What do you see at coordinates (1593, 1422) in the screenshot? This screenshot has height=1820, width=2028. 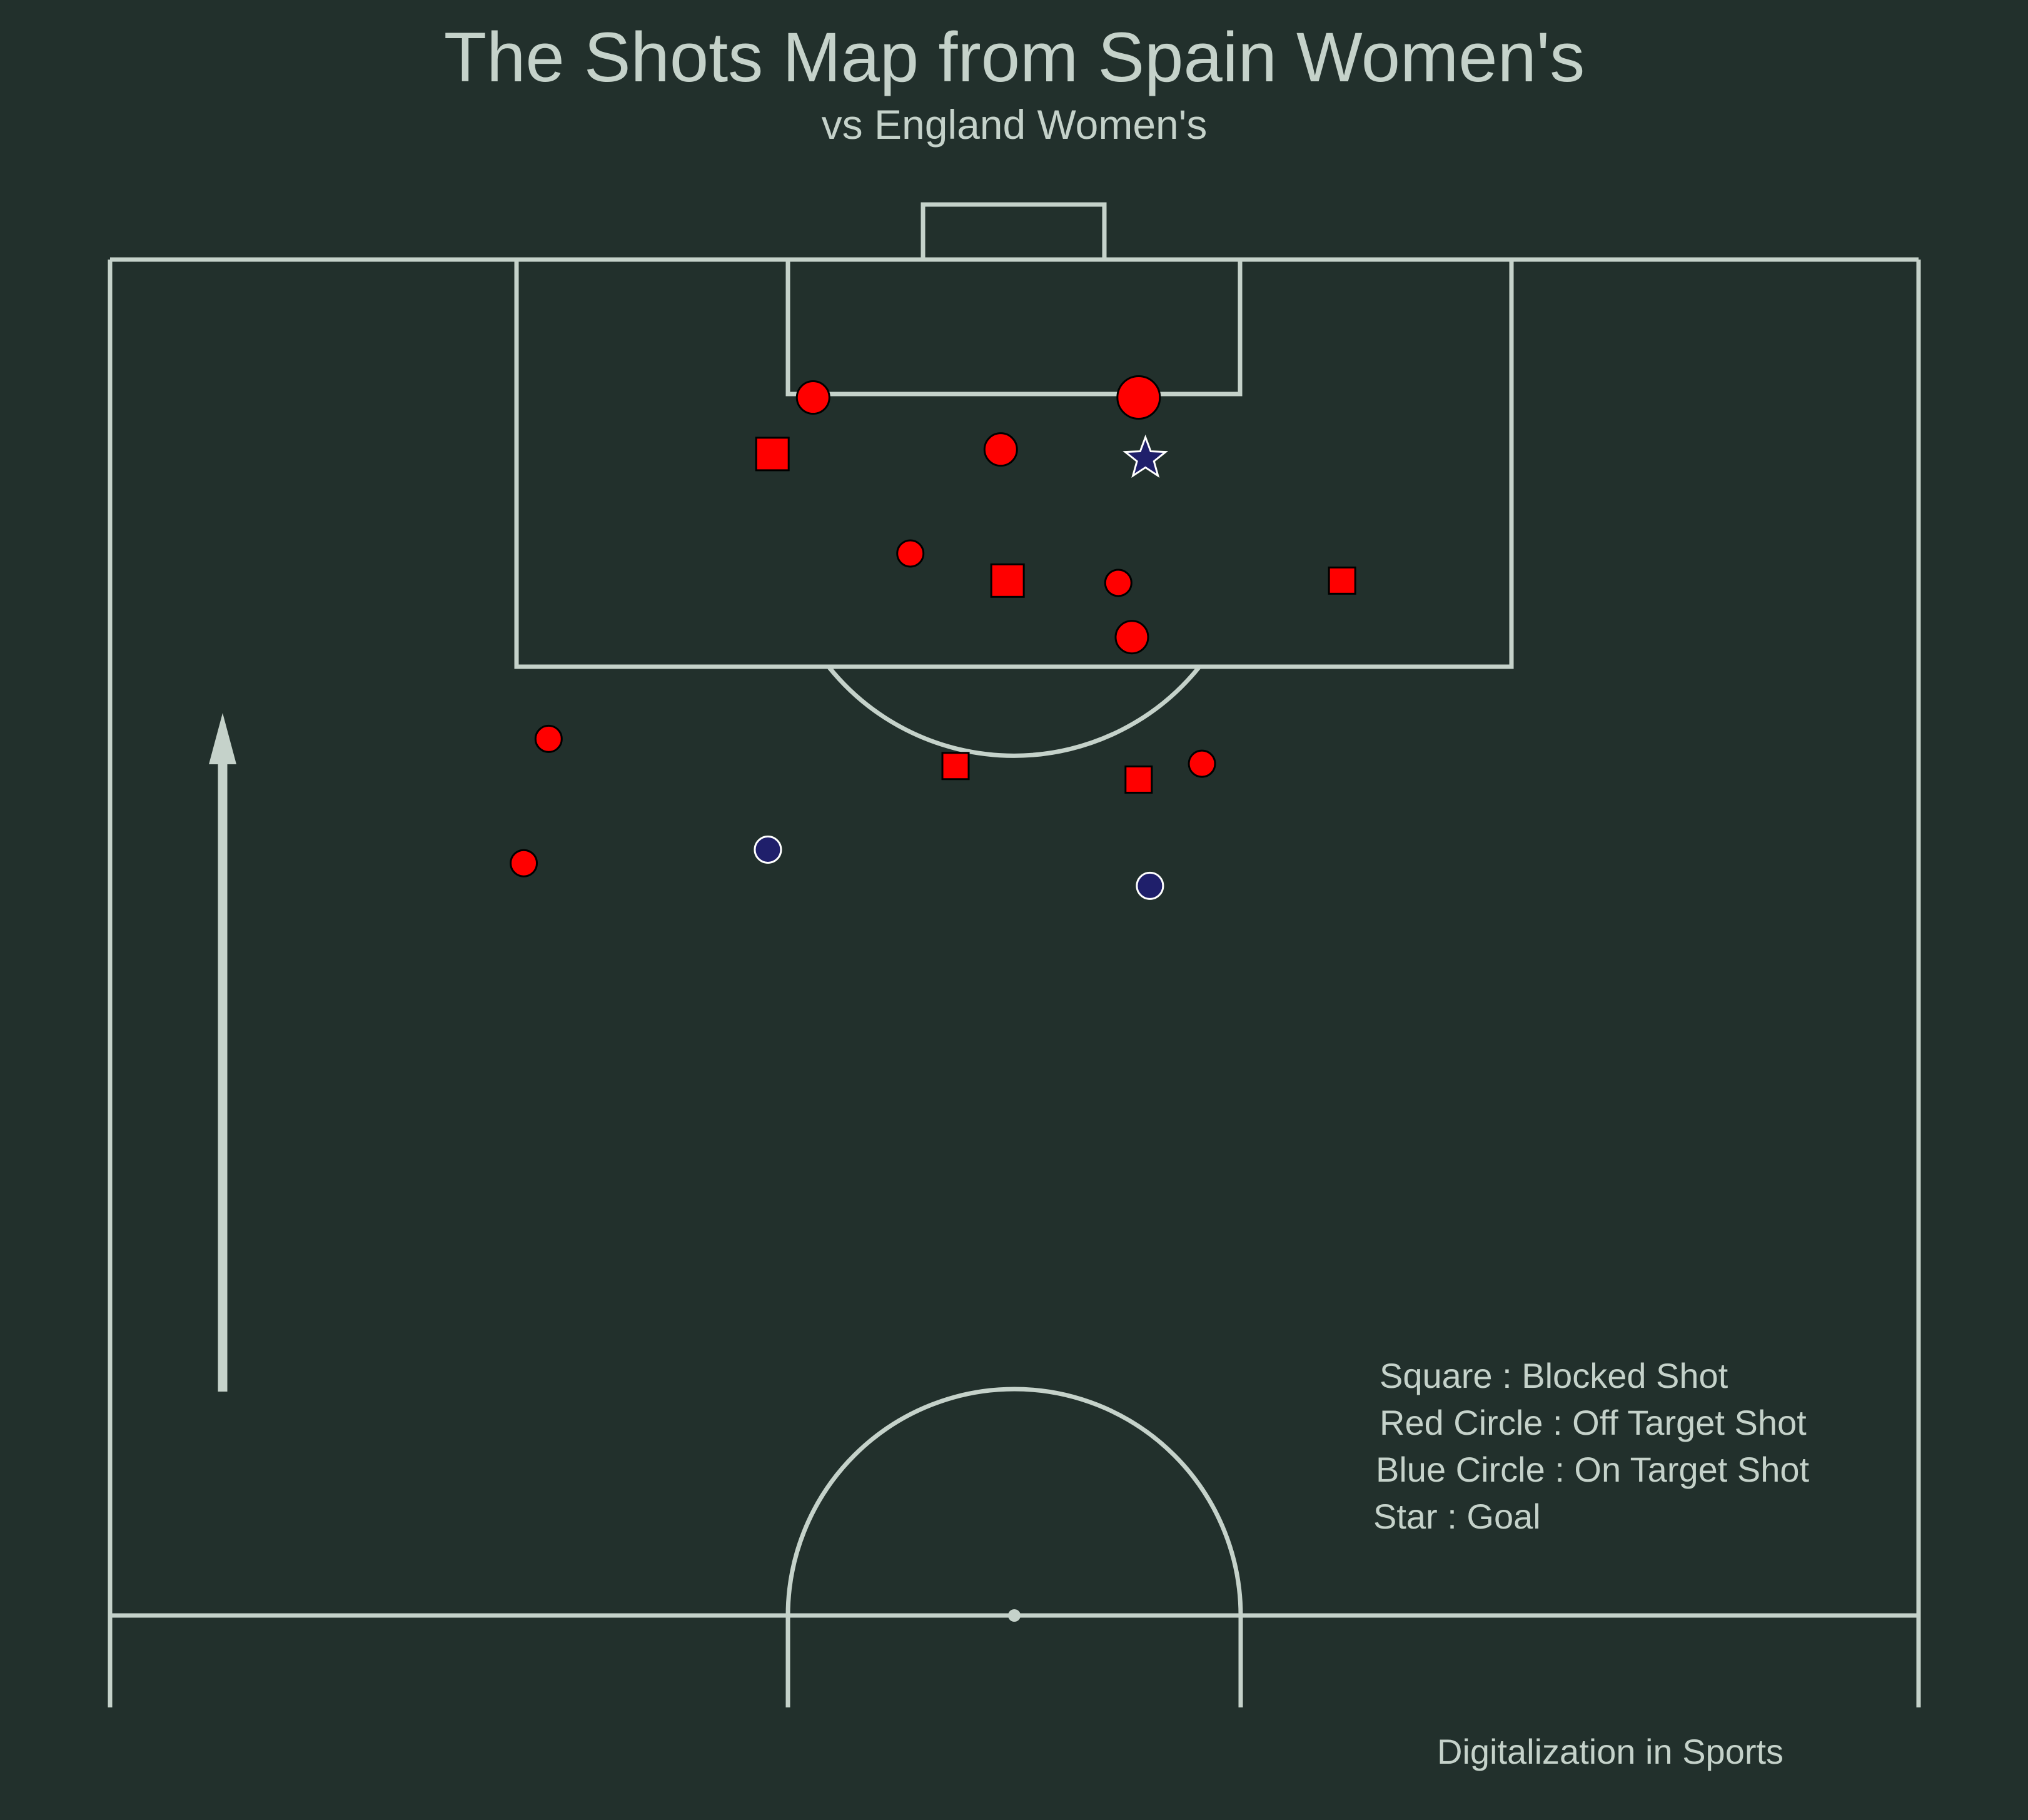 I see `legend-red-circle: Red Circle : Off Target Shot` at bounding box center [1593, 1422].